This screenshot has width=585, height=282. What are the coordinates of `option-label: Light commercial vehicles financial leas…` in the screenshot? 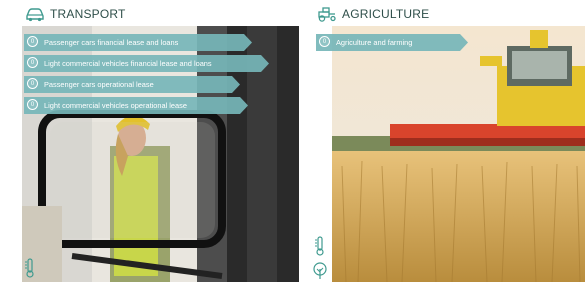 It's located at (128, 63).